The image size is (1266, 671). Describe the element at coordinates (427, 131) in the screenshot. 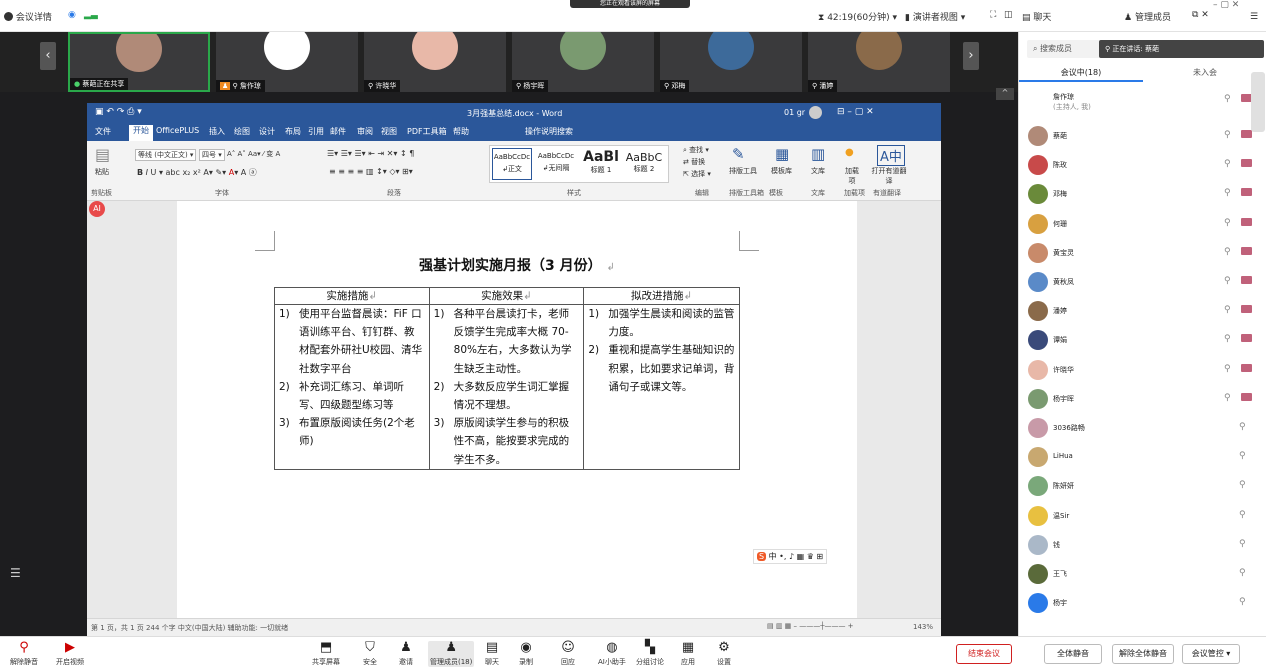

I see `tab-11: PDF工具箱` at that location.